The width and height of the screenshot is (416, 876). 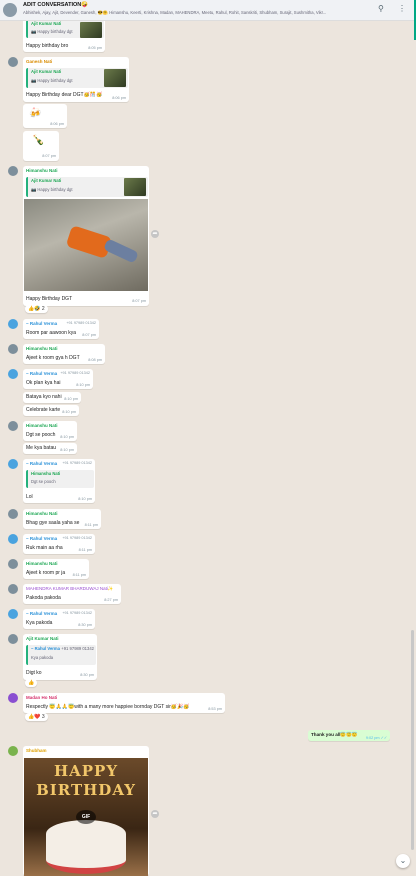 What do you see at coordinates (10, 10) in the screenshot?
I see `group-avatar` at bounding box center [10, 10].